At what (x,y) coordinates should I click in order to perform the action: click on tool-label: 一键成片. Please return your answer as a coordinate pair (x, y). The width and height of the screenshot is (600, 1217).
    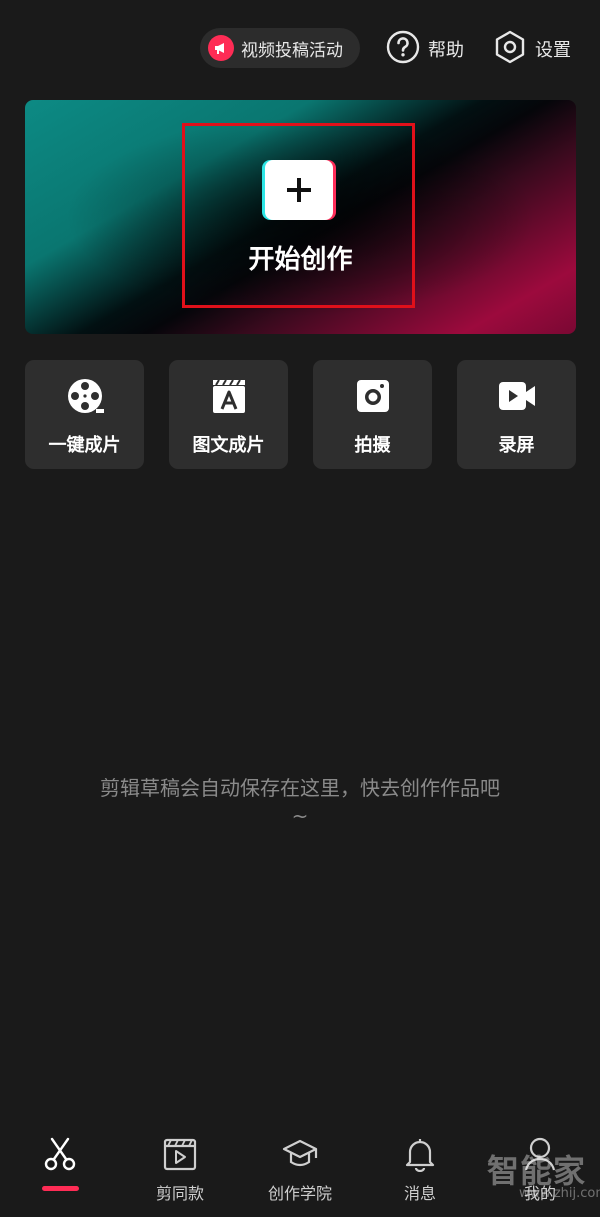
    Looking at the image, I should click on (84, 445).